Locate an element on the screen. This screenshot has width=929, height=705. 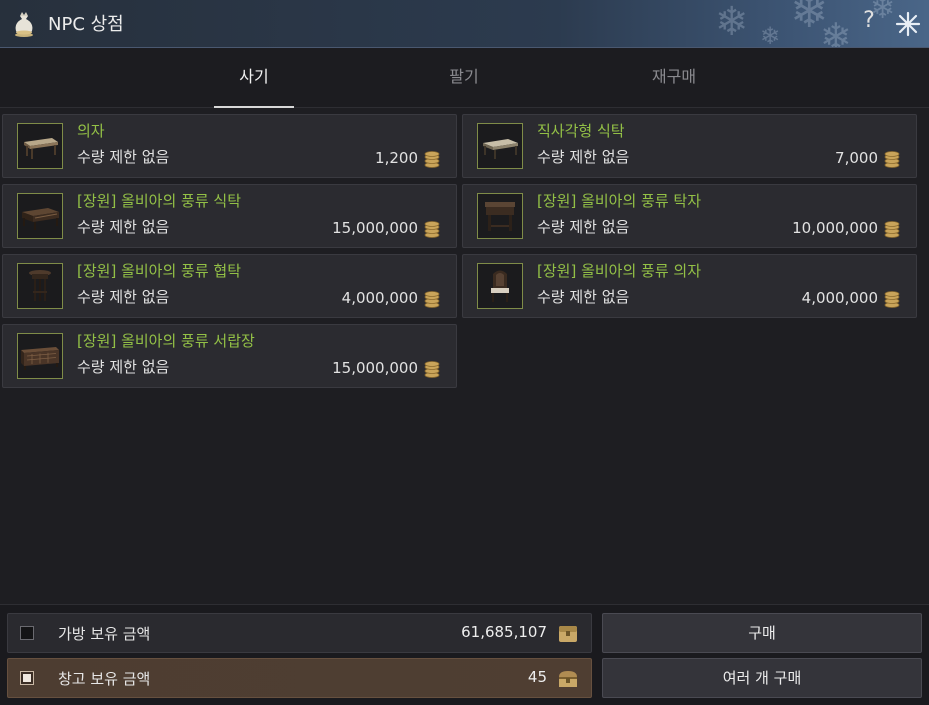
inventory-bag-icon is located at coordinates (568, 634).